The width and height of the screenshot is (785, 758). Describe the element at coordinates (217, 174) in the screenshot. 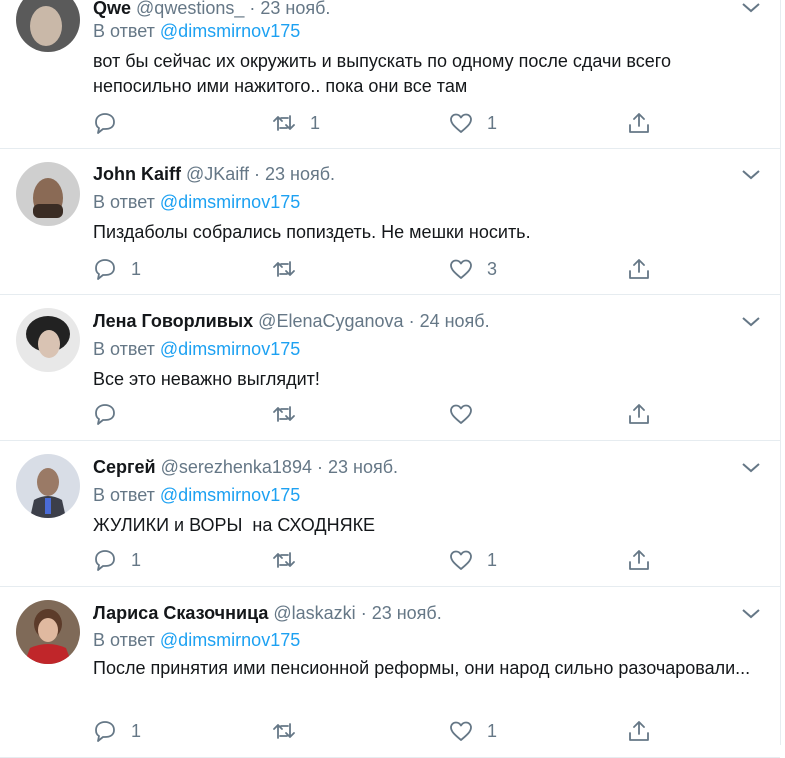

I see `author-handle: @JKaiff` at that location.